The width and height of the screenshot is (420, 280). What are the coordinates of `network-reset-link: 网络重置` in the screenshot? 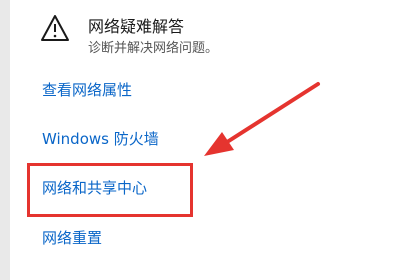 It's located at (72, 237).